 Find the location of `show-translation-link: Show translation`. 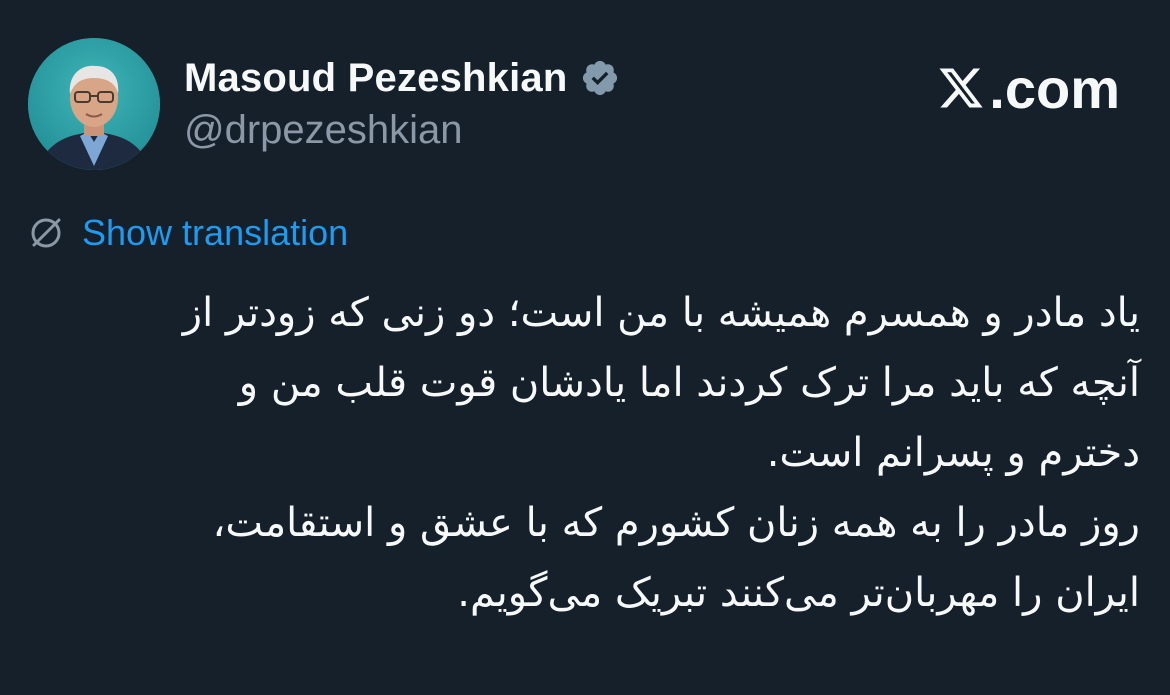

show-translation-link: Show translation is located at coordinates (215, 233).